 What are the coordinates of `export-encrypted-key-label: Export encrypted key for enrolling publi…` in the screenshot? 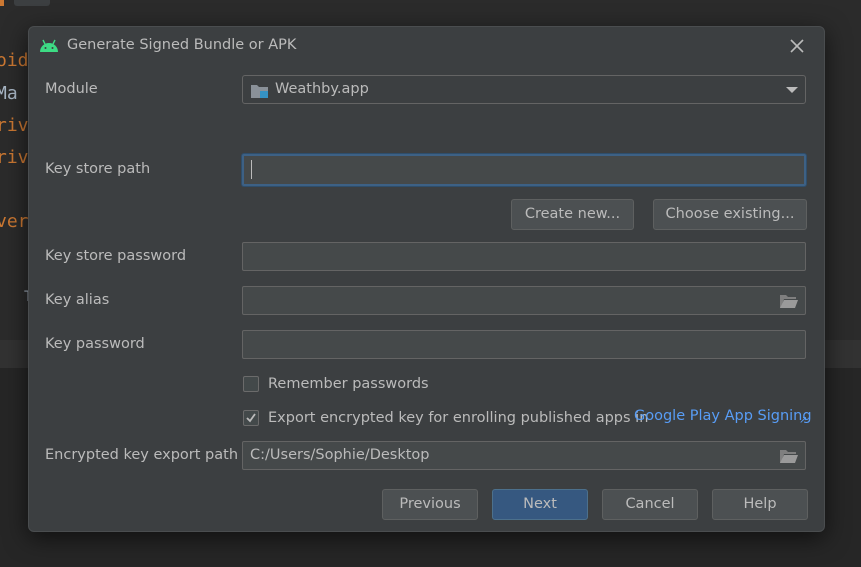 It's located at (458, 418).